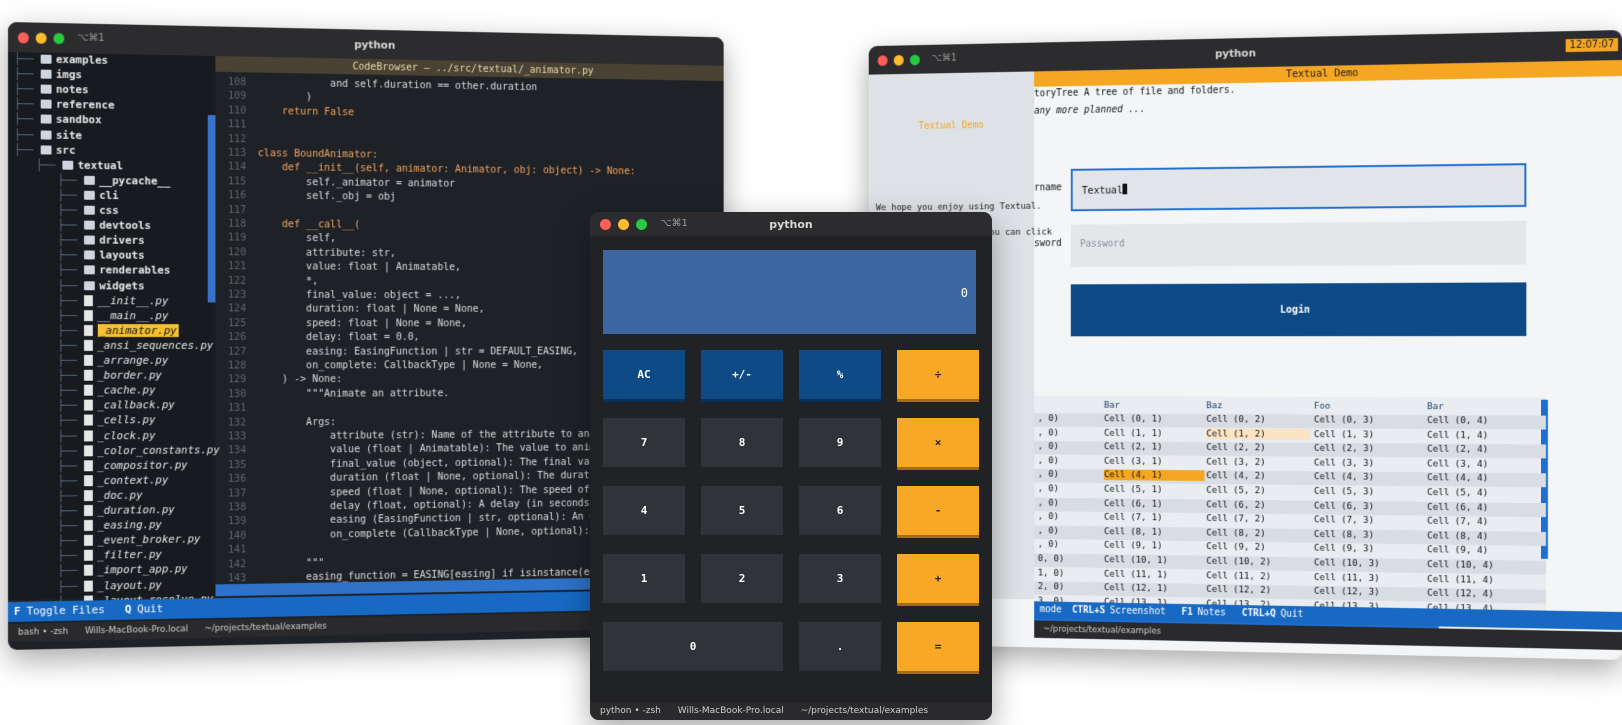  Describe the element at coordinates (840, 376) in the screenshot. I see `calc-operator-button: %` at that location.